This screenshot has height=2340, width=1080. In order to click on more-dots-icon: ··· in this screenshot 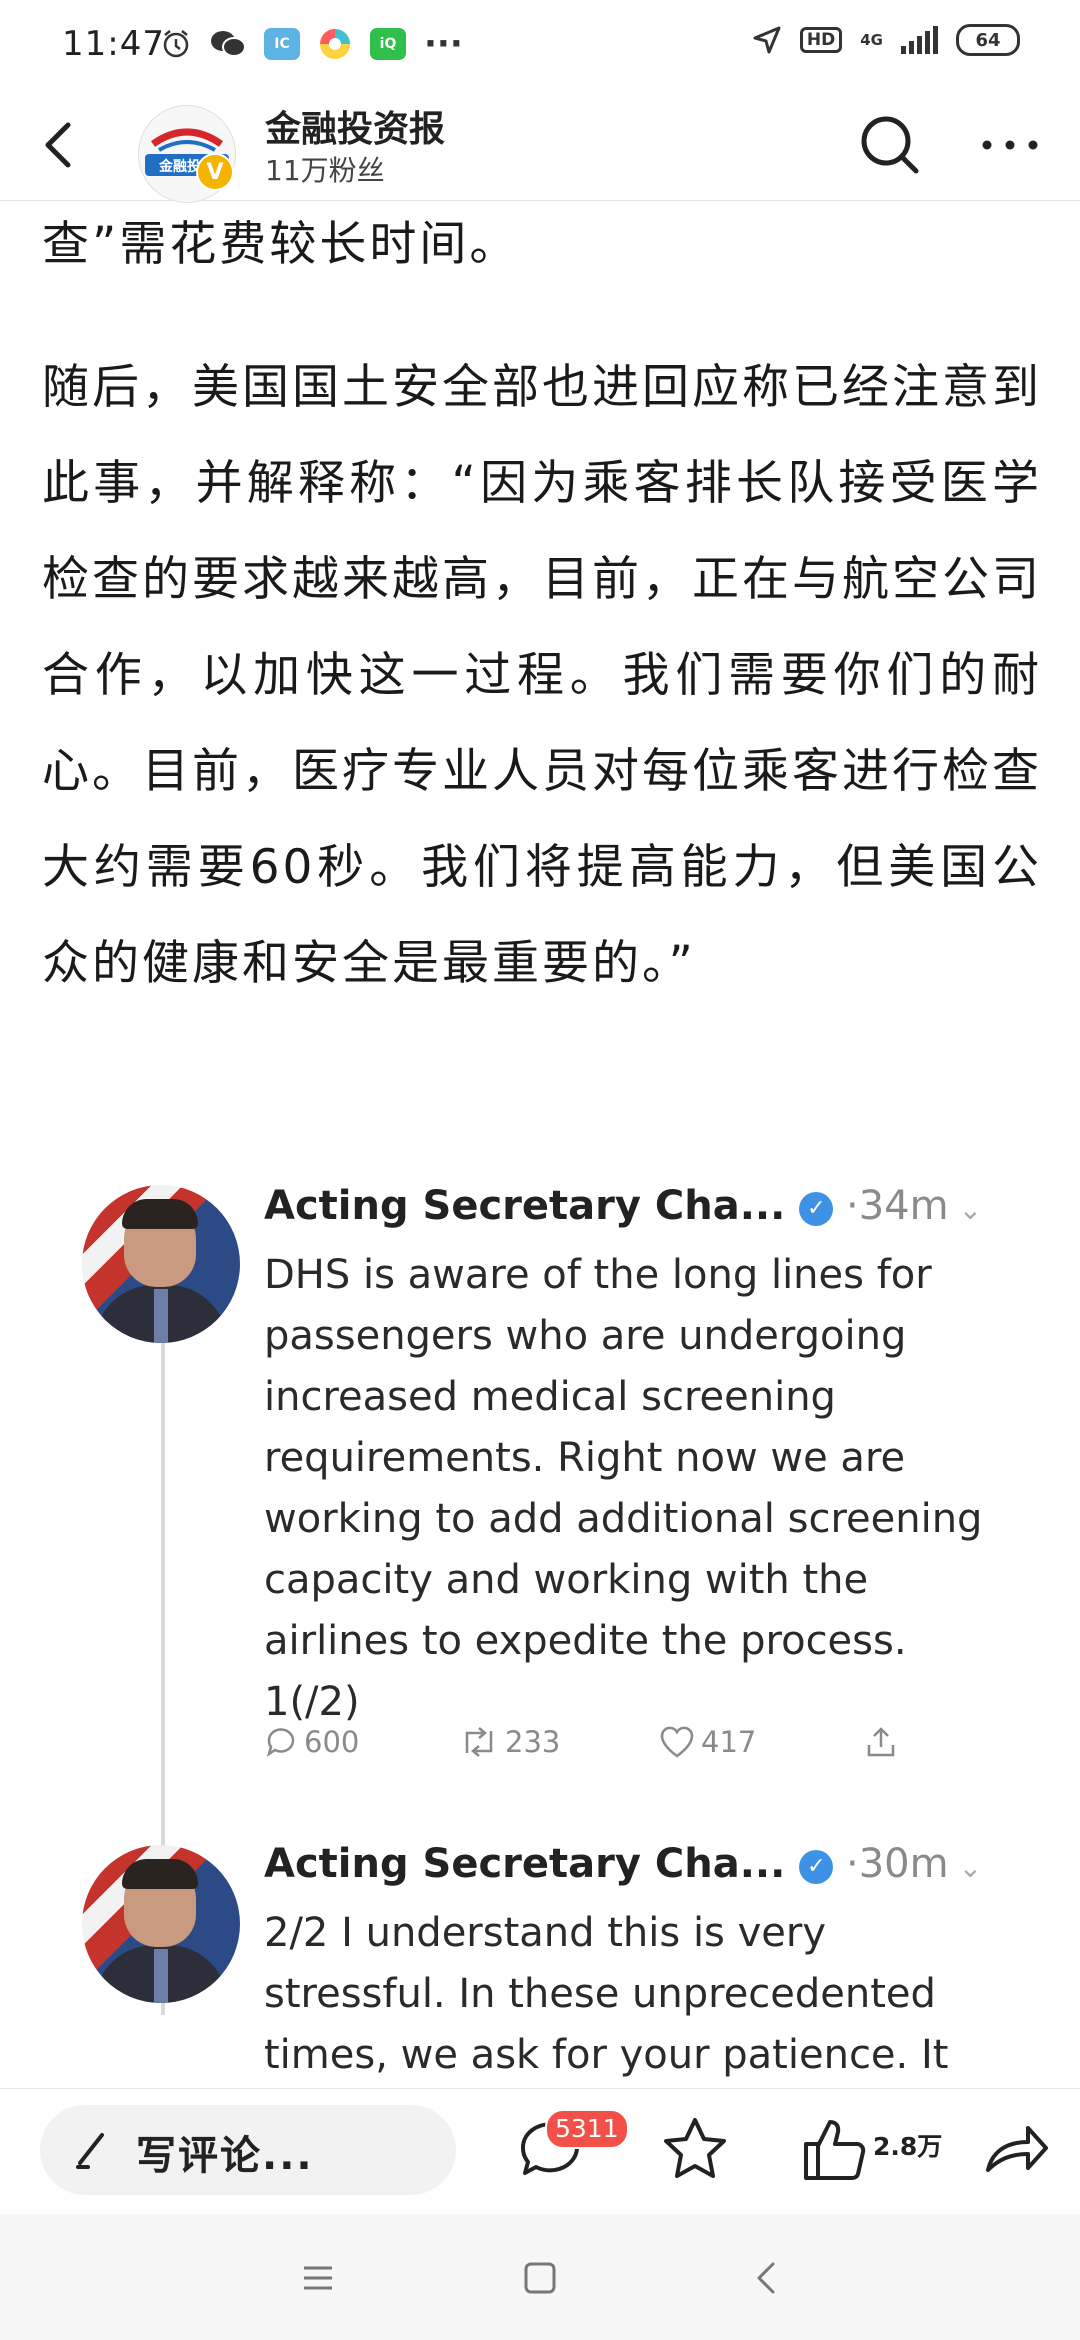, I will do `click(443, 44)`.